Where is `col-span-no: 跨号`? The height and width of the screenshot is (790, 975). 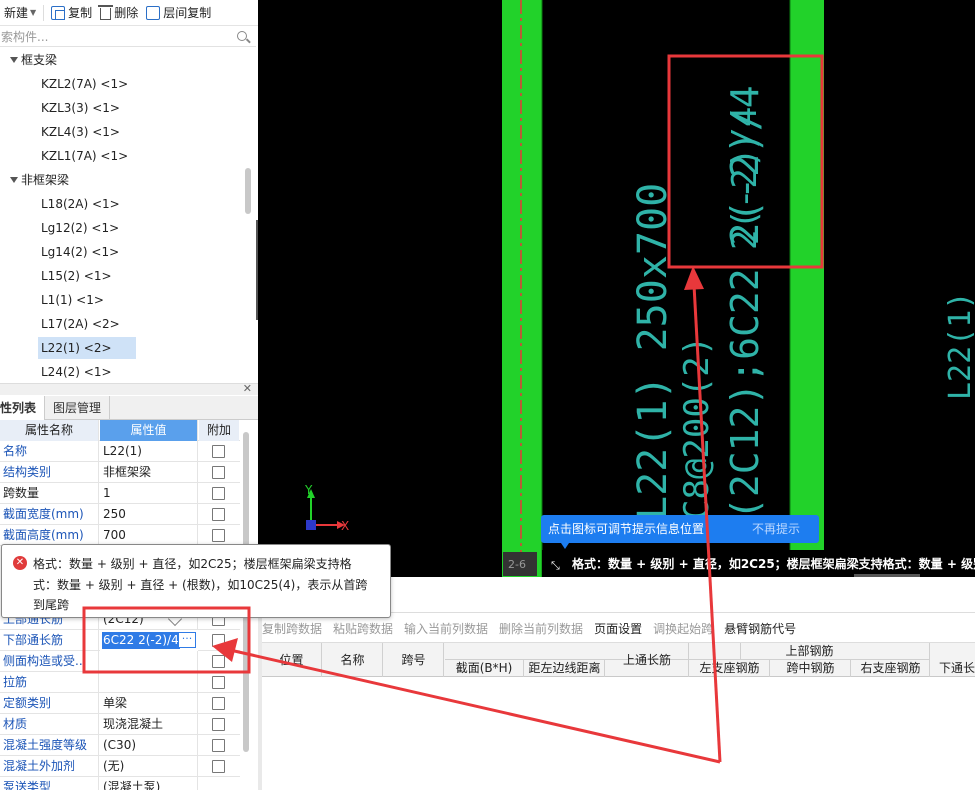 col-span-no: 跨号 is located at coordinates (414, 660).